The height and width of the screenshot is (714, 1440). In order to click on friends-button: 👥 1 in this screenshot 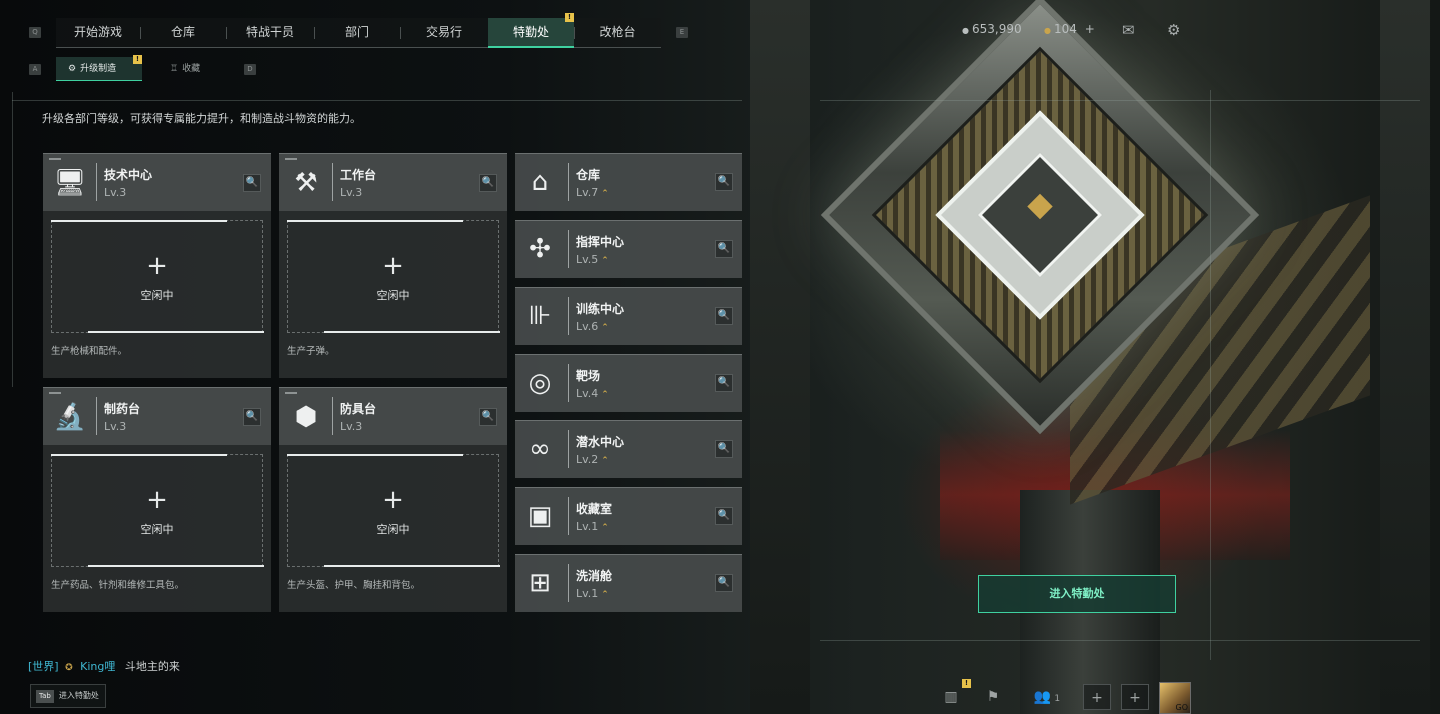, I will do `click(1047, 697)`.